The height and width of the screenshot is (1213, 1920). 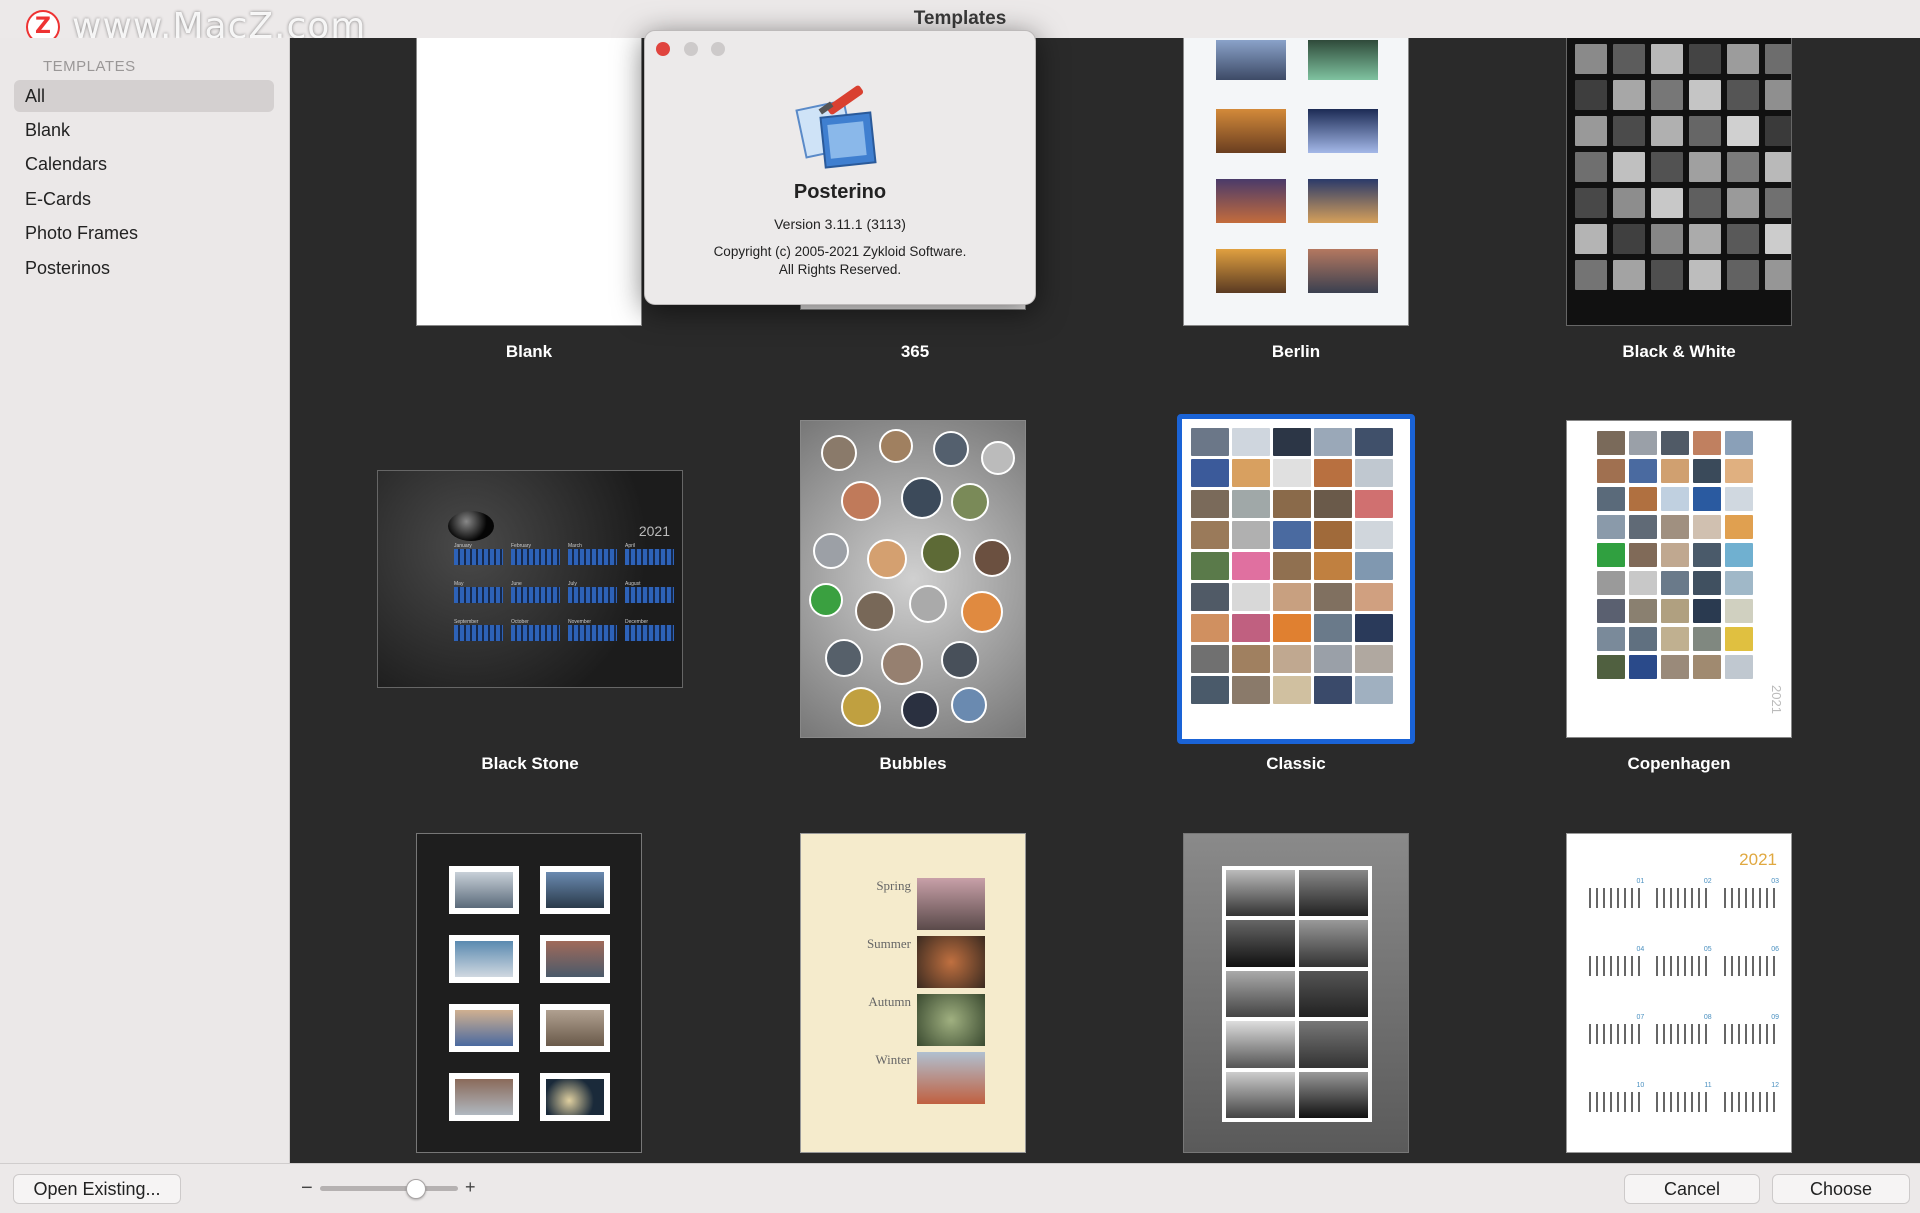 I want to click on calendar-month: 04, so click(x=1617, y=961).